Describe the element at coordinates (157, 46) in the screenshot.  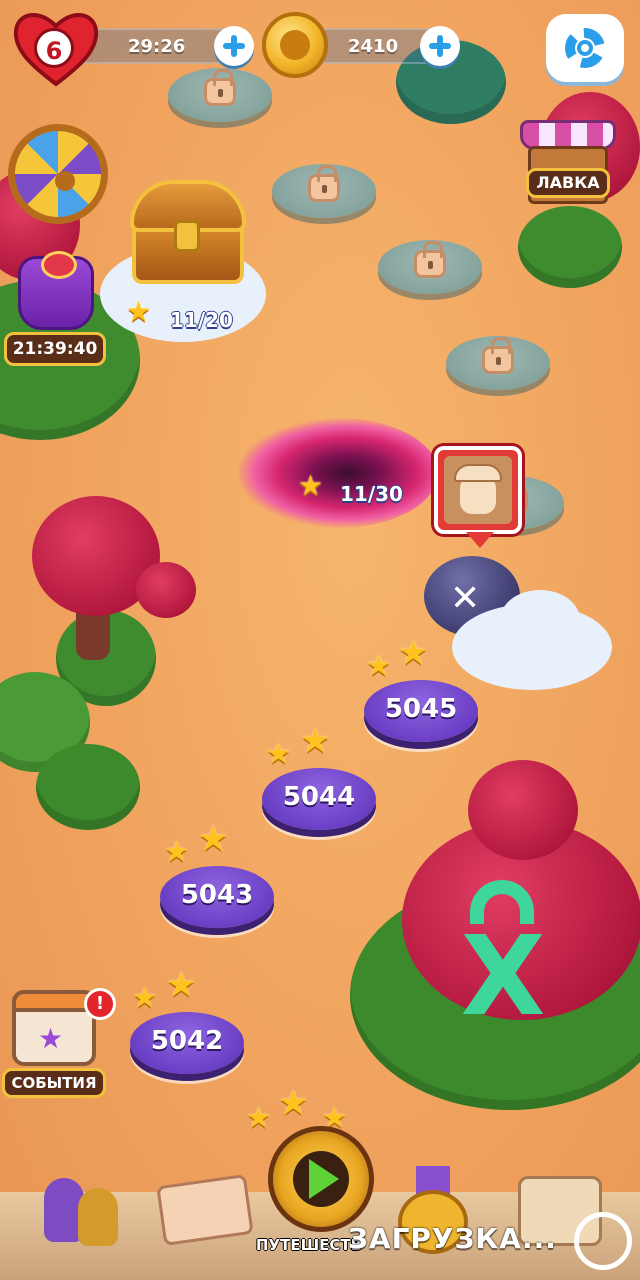
I see `lives-timer: 29:26` at that location.